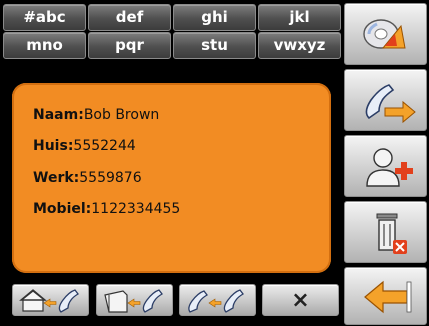 The image size is (429, 326). Describe the element at coordinates (58, 115) in the screenshot. I see `name-label: Naam:` at that location.